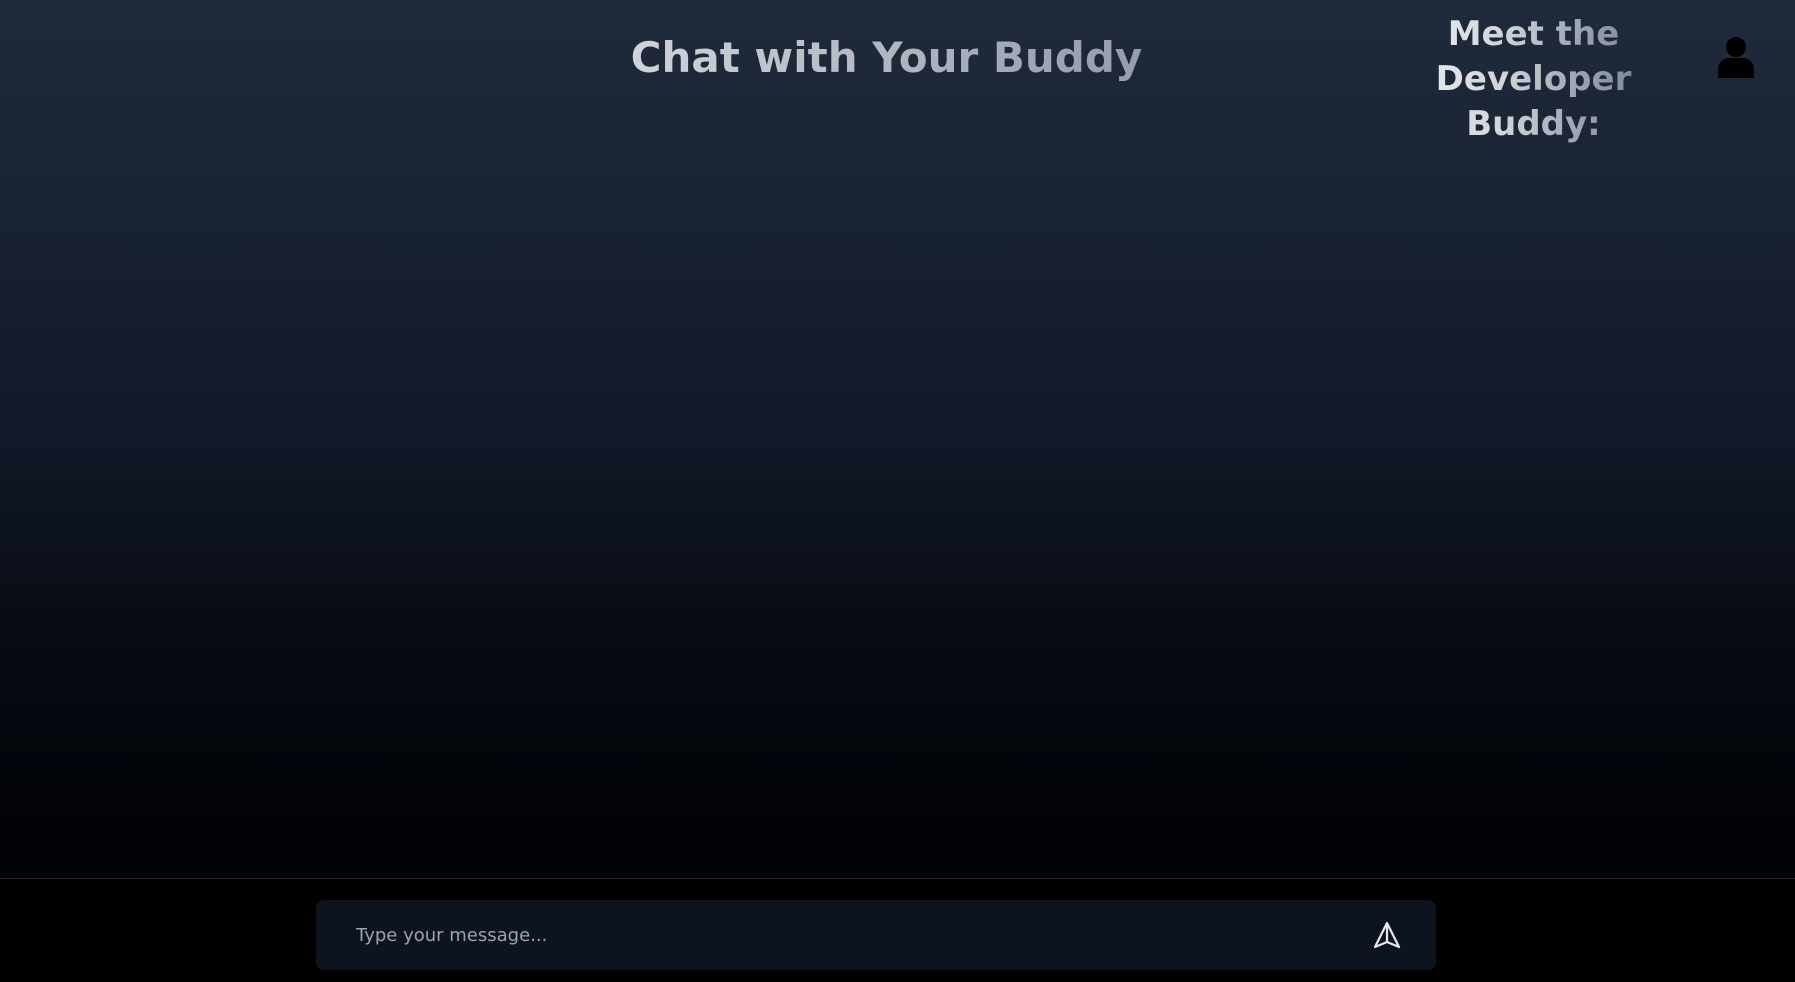 This screenshot has height=982, width=1795. I want to click on developer-avatar-button, so click(1736, 57).